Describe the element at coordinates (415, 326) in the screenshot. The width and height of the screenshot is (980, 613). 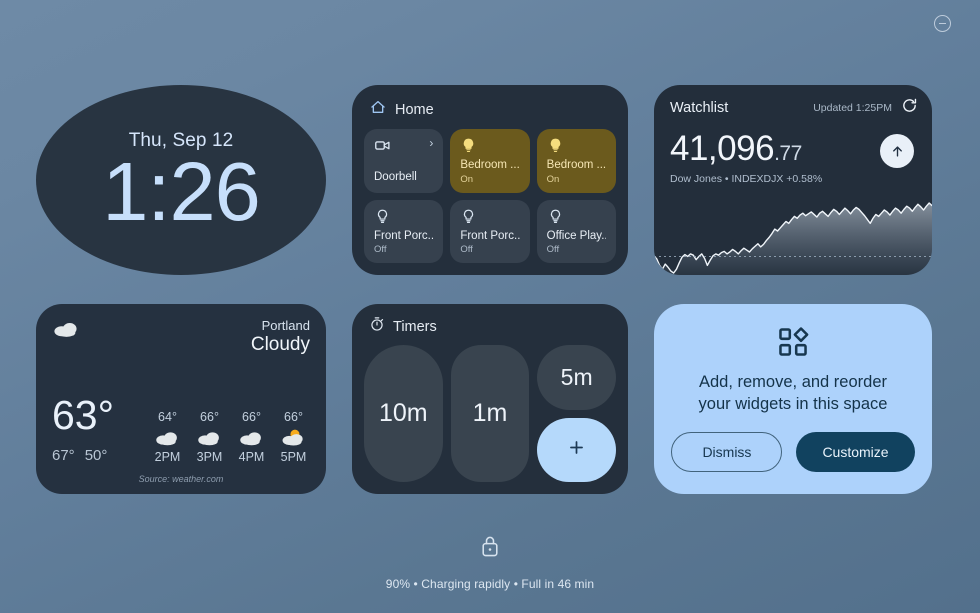
I see `timers-title: Timers` at that location.